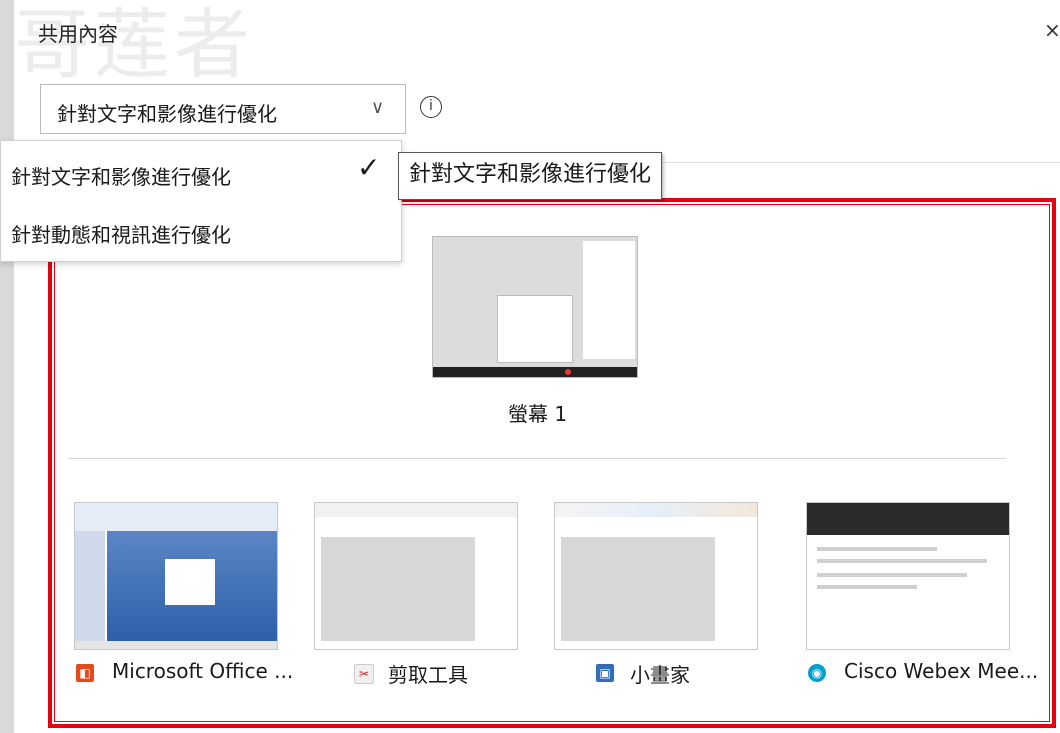  Describe the element at coordinates (369, 167) in the screenshot. I see `check-icon: ✓` at that location.